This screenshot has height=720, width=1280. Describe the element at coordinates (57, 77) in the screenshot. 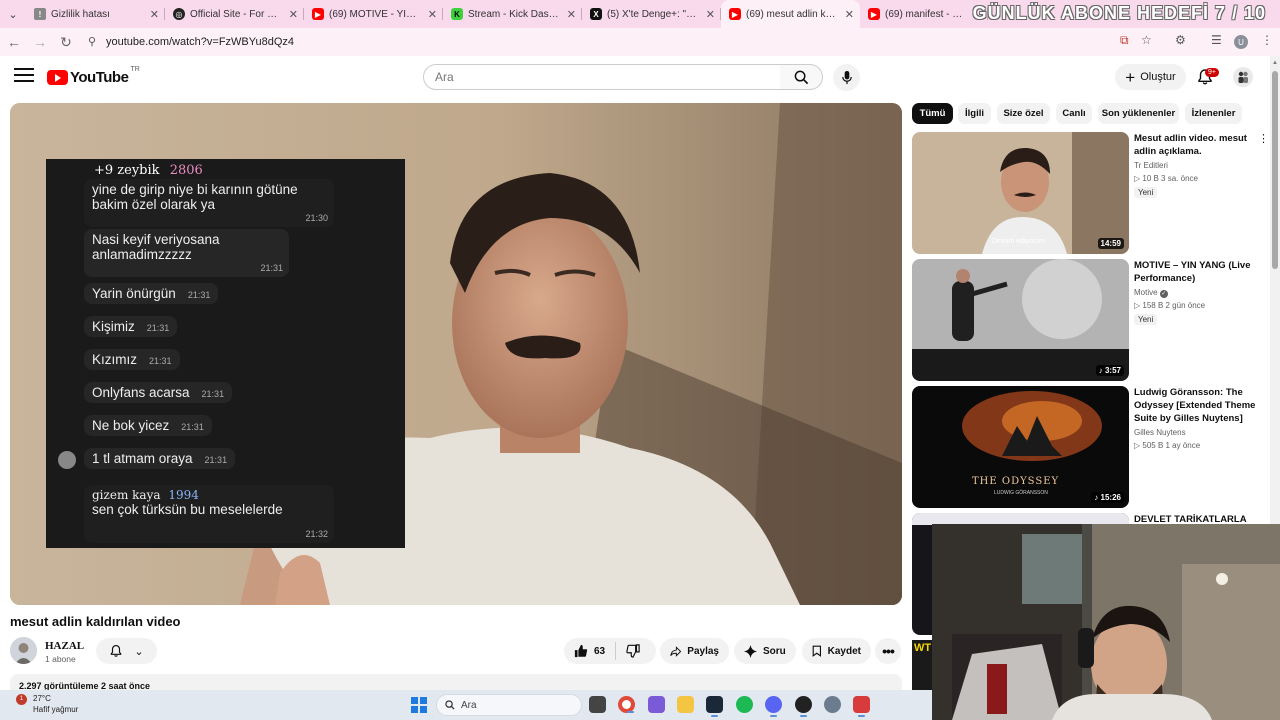

I see `youtube-play-icon` at that location.